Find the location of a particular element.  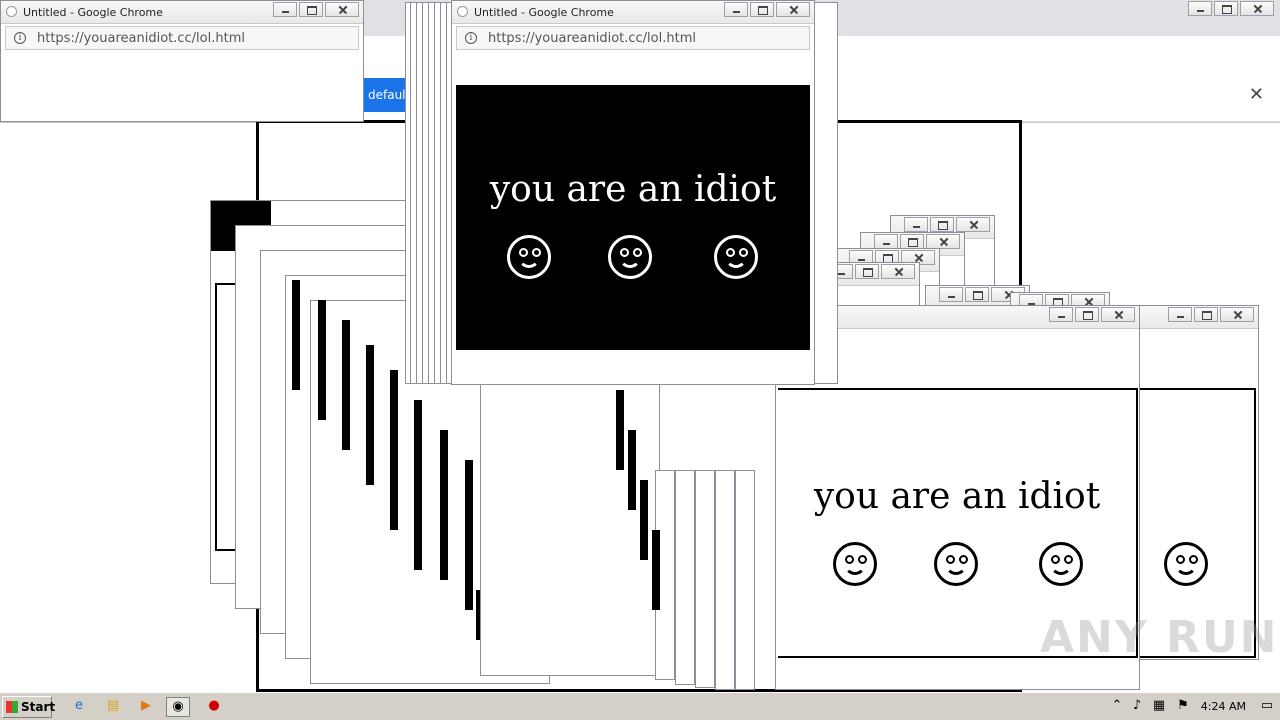

volume-icon: ♪ is located at coordinates (1137, 706).